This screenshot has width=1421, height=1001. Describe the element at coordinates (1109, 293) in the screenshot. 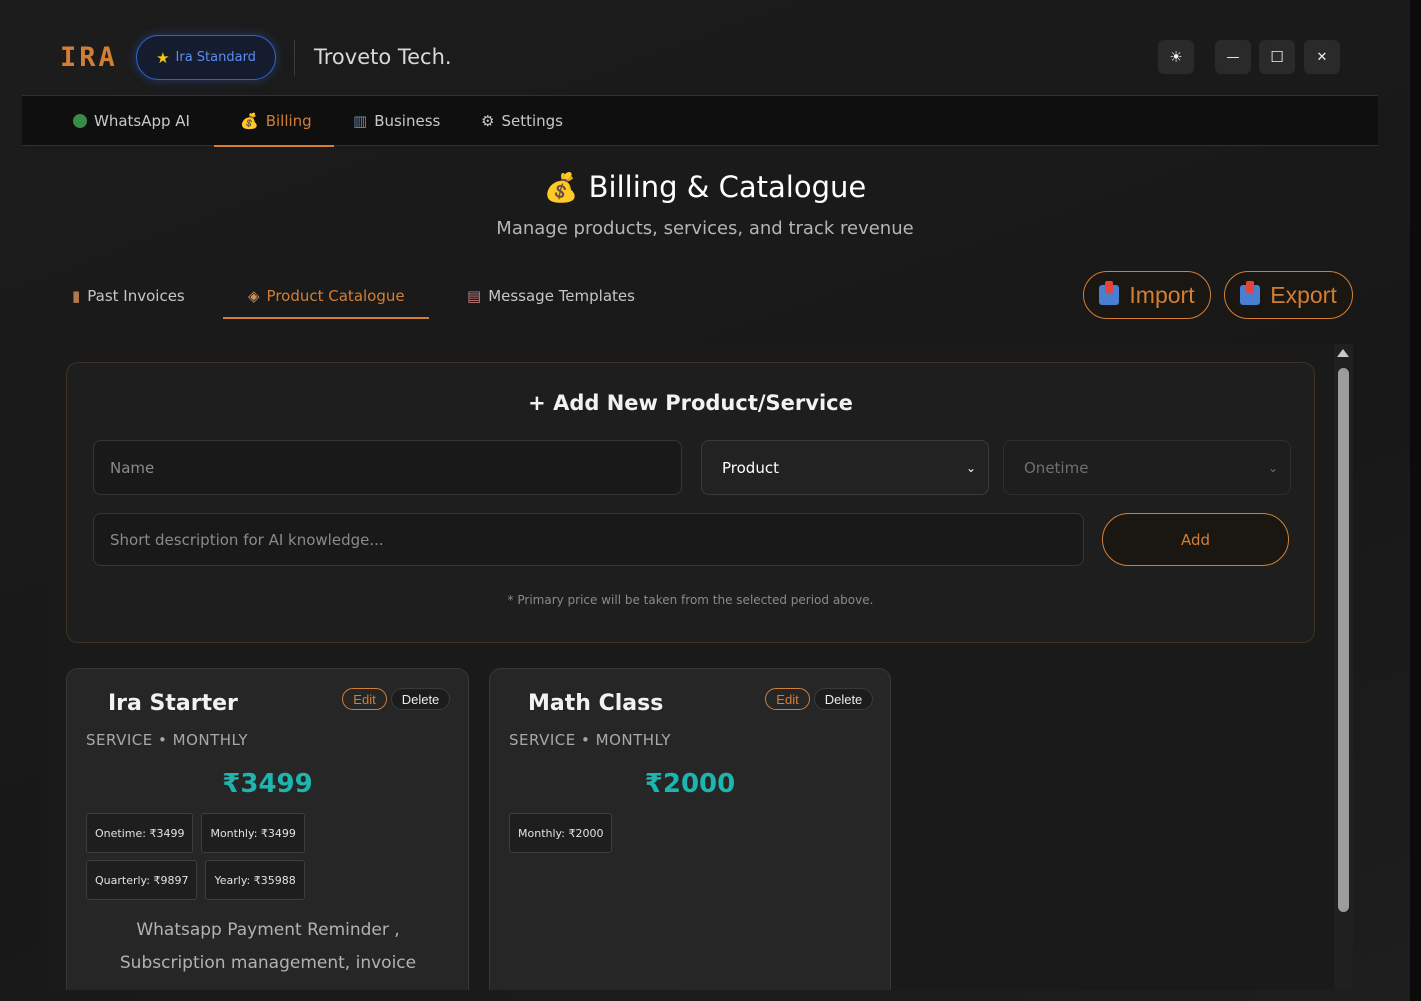

I see `inbox-tray-icon` at that location.